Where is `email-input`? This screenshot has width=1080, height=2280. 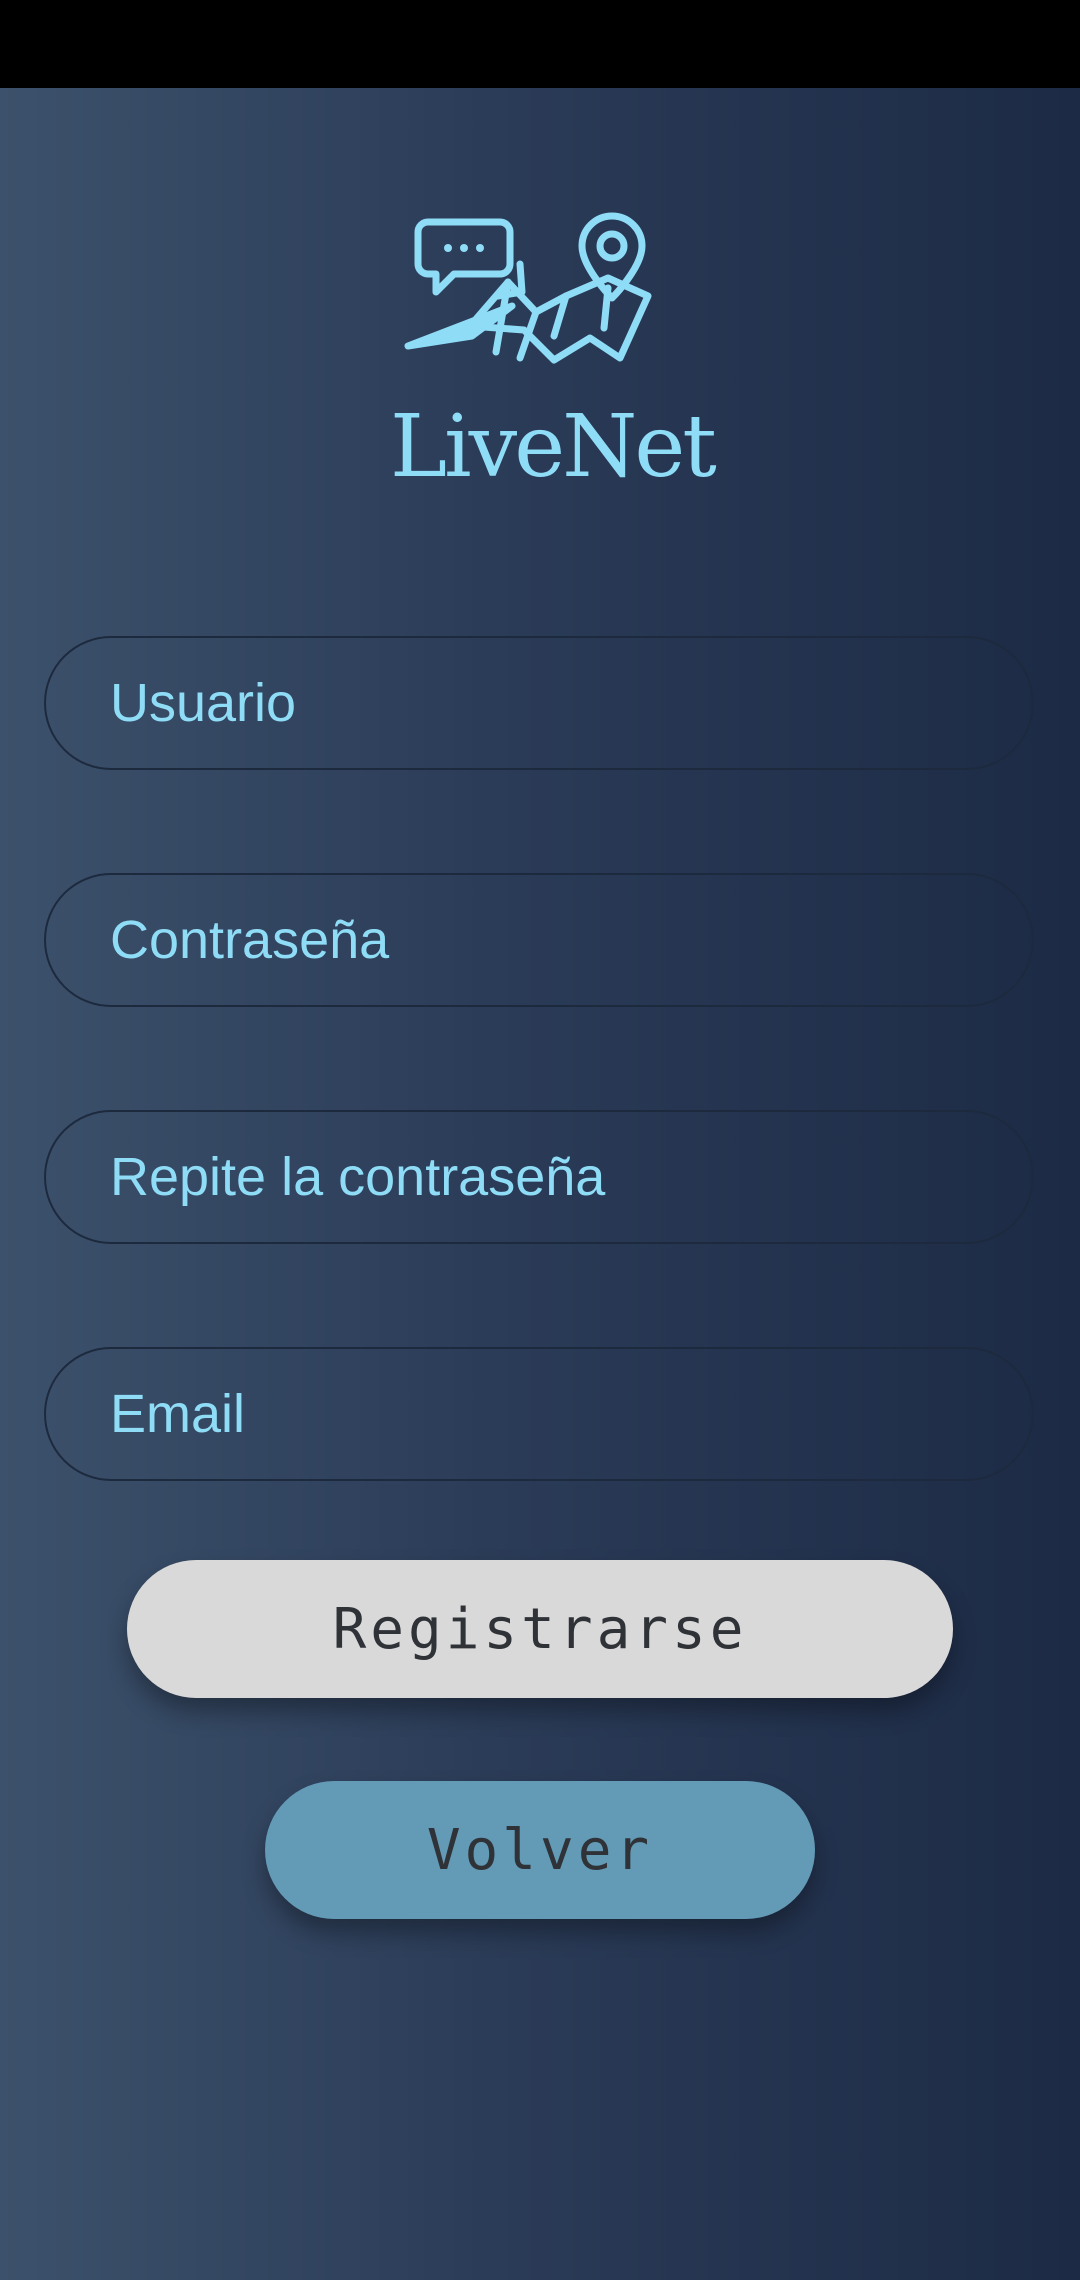 email-input is located at coordinates (539, 1414).